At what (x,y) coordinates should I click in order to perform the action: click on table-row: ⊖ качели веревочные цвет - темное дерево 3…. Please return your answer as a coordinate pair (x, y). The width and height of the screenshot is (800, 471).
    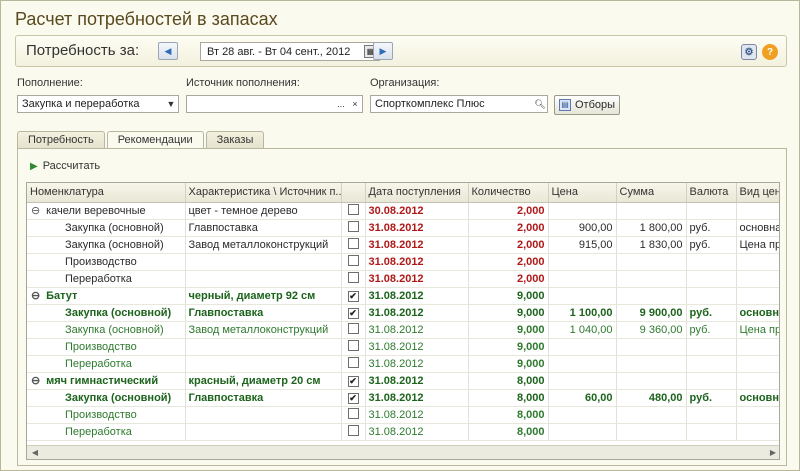
    Looking at the image, I should click on (403, 211).